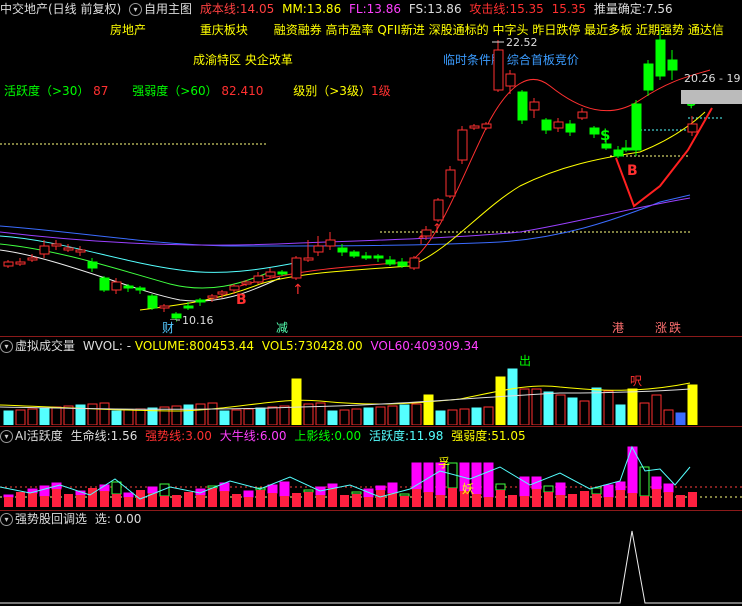 The height and width of the screenshot is (606, 742). I want to click on right-price-label: 20.26 - 19, so click(712, 78).